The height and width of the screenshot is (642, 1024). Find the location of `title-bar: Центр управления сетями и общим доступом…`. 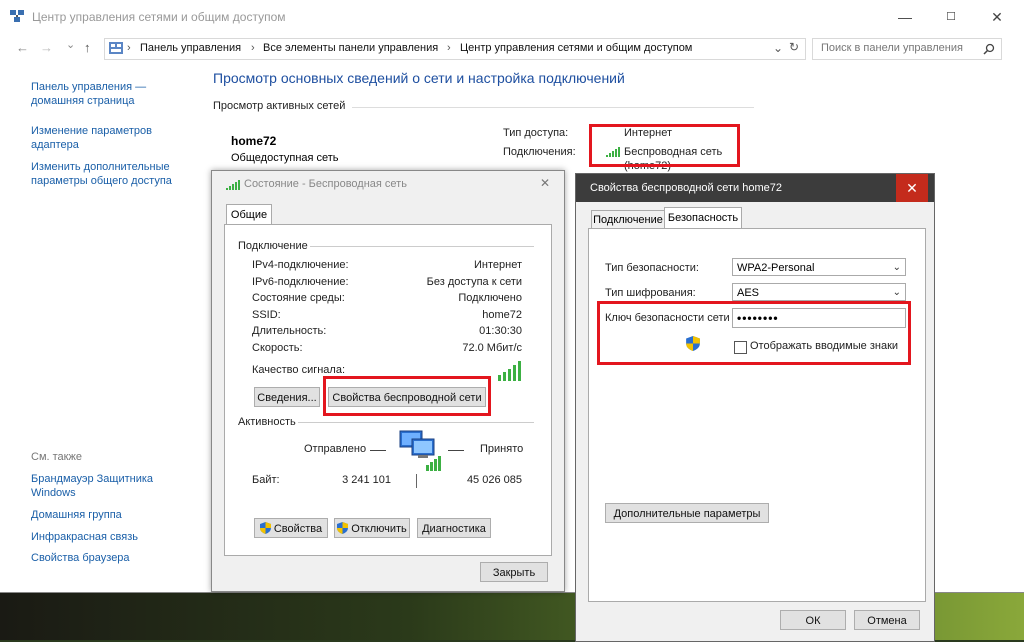

title-bar: Центр управления сетями и общим доступом… is located at coordinates (512, 17).